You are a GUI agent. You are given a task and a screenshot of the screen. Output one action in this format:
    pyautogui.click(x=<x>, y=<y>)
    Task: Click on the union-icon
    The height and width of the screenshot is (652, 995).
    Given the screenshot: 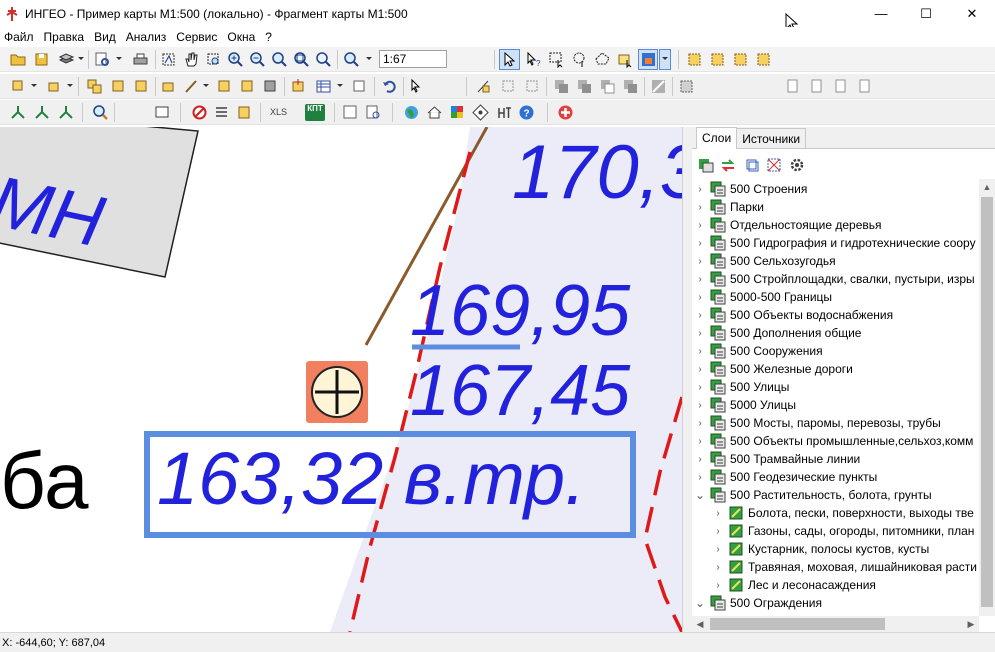 What is the action you would take?
    pyautogui.click(x=561, y=86)
    